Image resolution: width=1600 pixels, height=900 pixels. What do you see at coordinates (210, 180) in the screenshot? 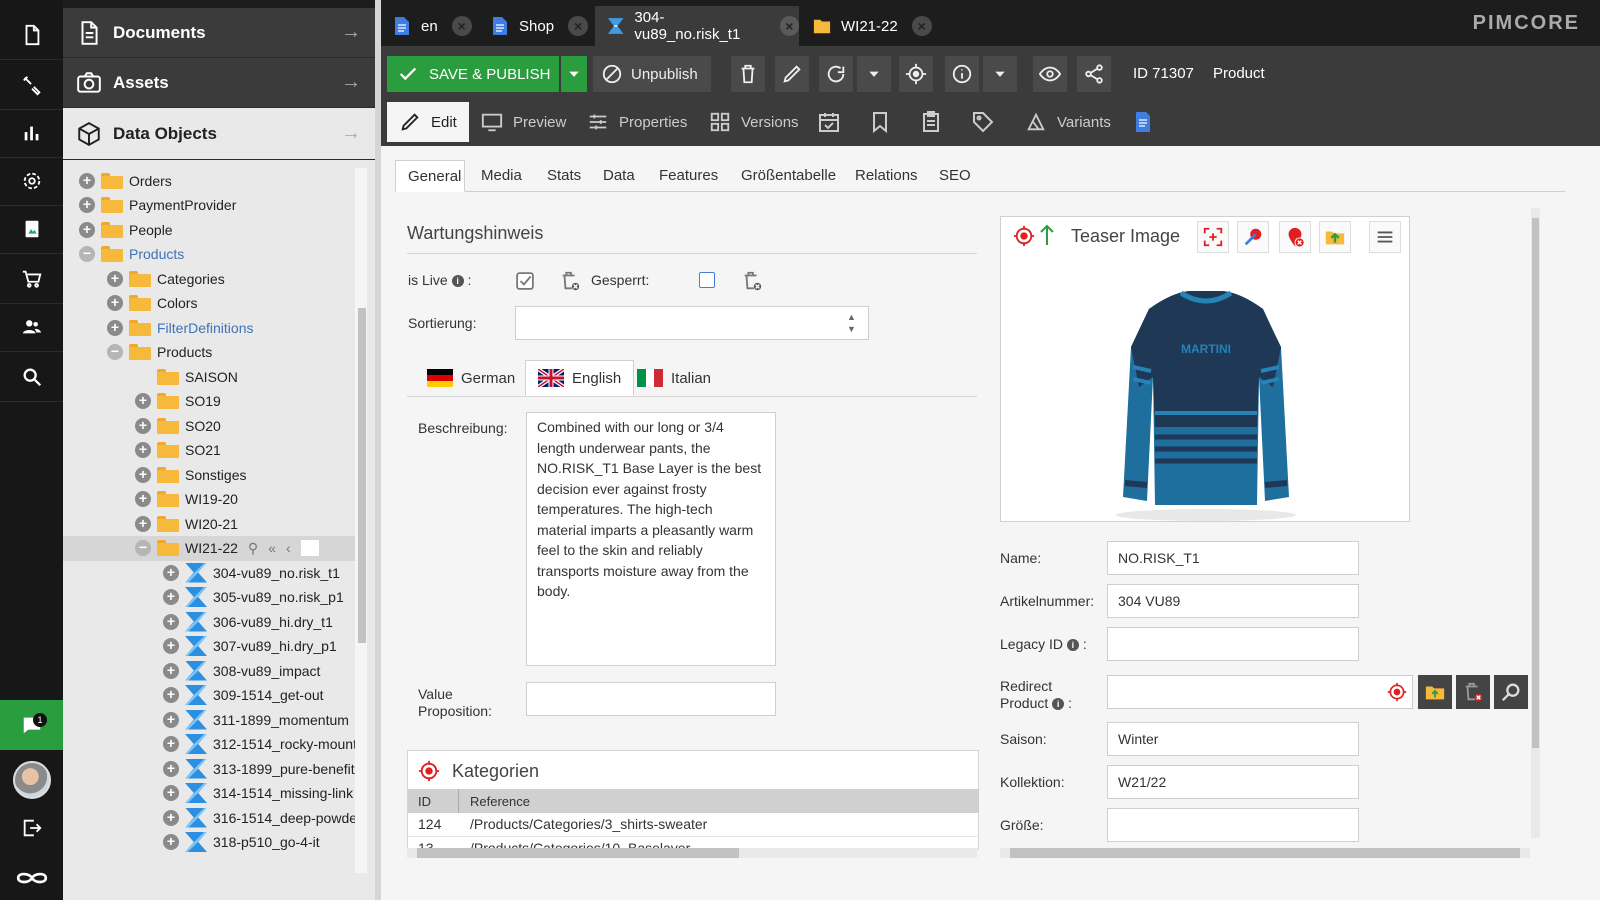
I see `tree-node: + Orders` at bounding box center [210, 180].